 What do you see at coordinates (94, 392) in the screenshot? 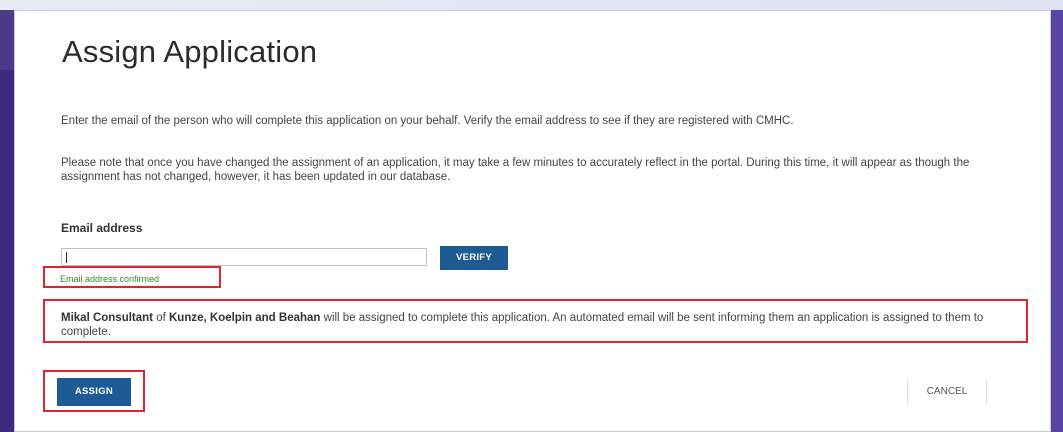
I see `assign-button: ASSIGN` at bounding box center [94, 392].